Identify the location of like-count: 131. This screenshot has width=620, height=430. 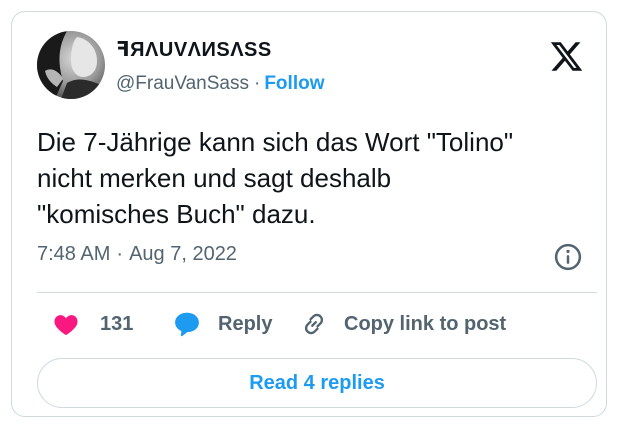
(117, 323).